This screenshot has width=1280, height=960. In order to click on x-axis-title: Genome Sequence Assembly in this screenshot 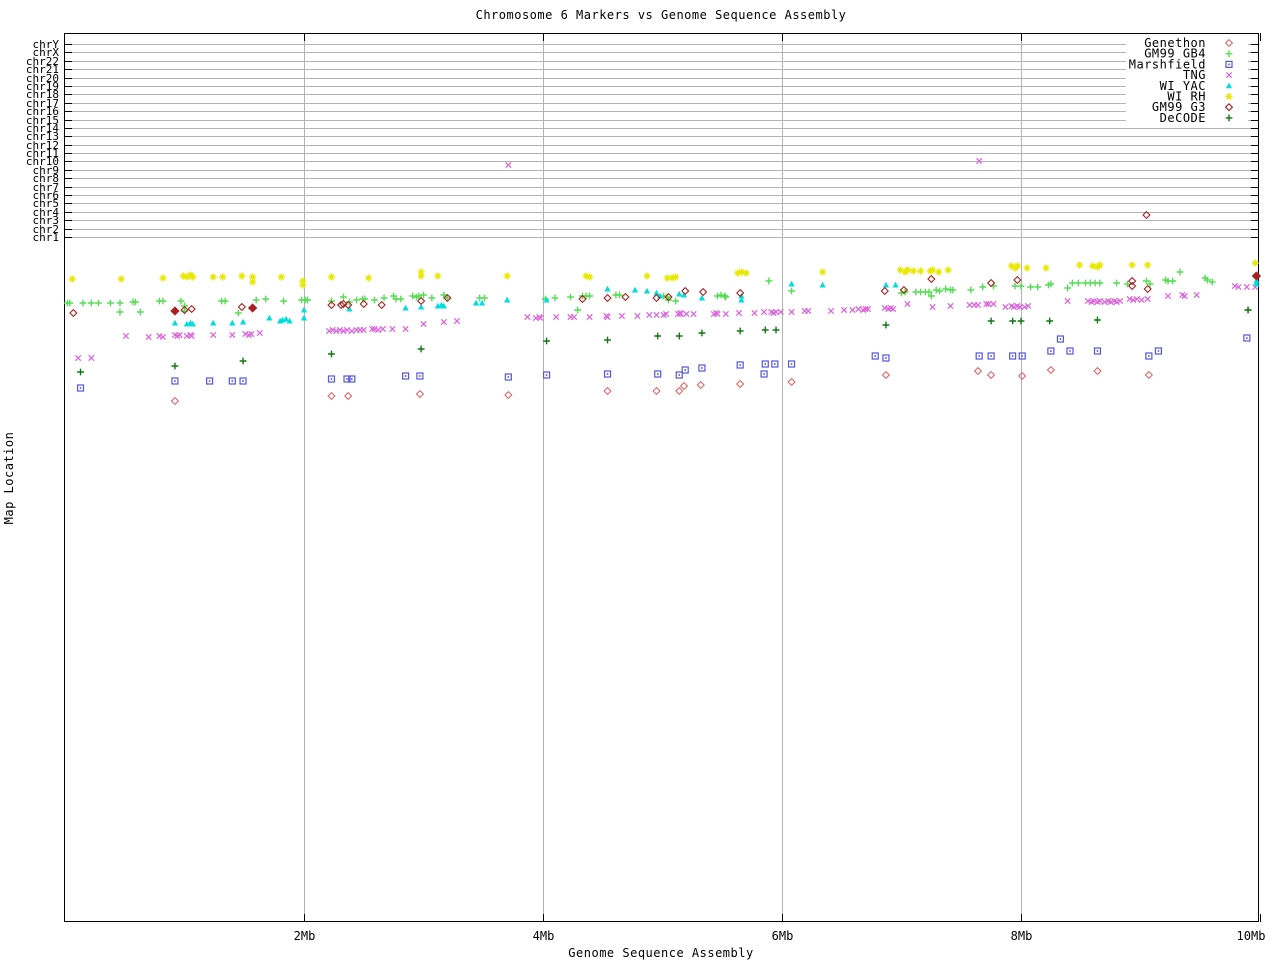, I will do `click(660, 953)`.